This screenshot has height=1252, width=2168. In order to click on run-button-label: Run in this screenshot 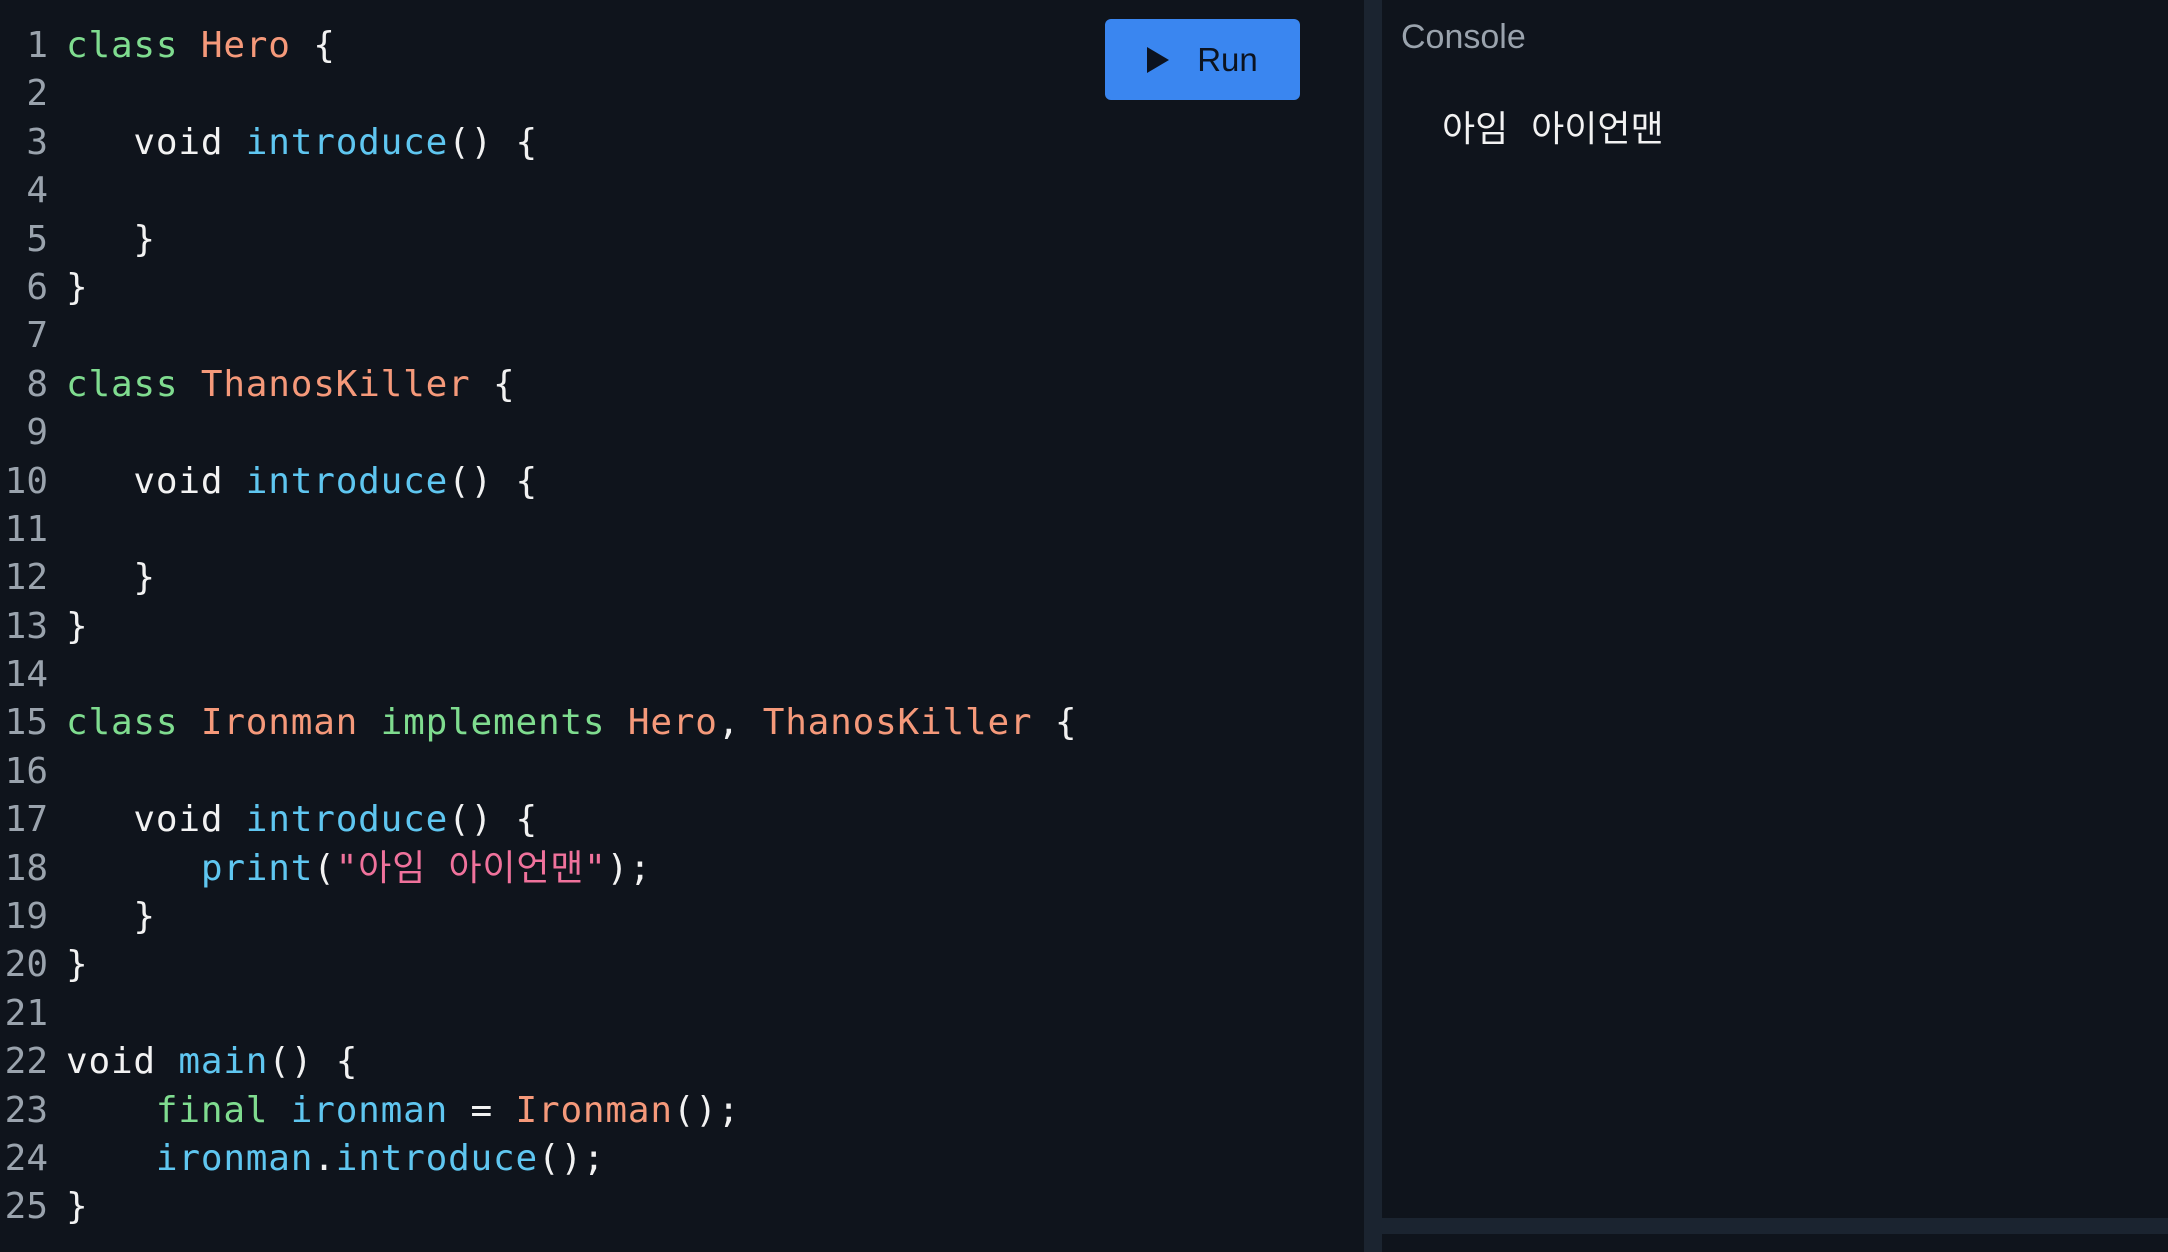, I will do `click(1227, 59)`.